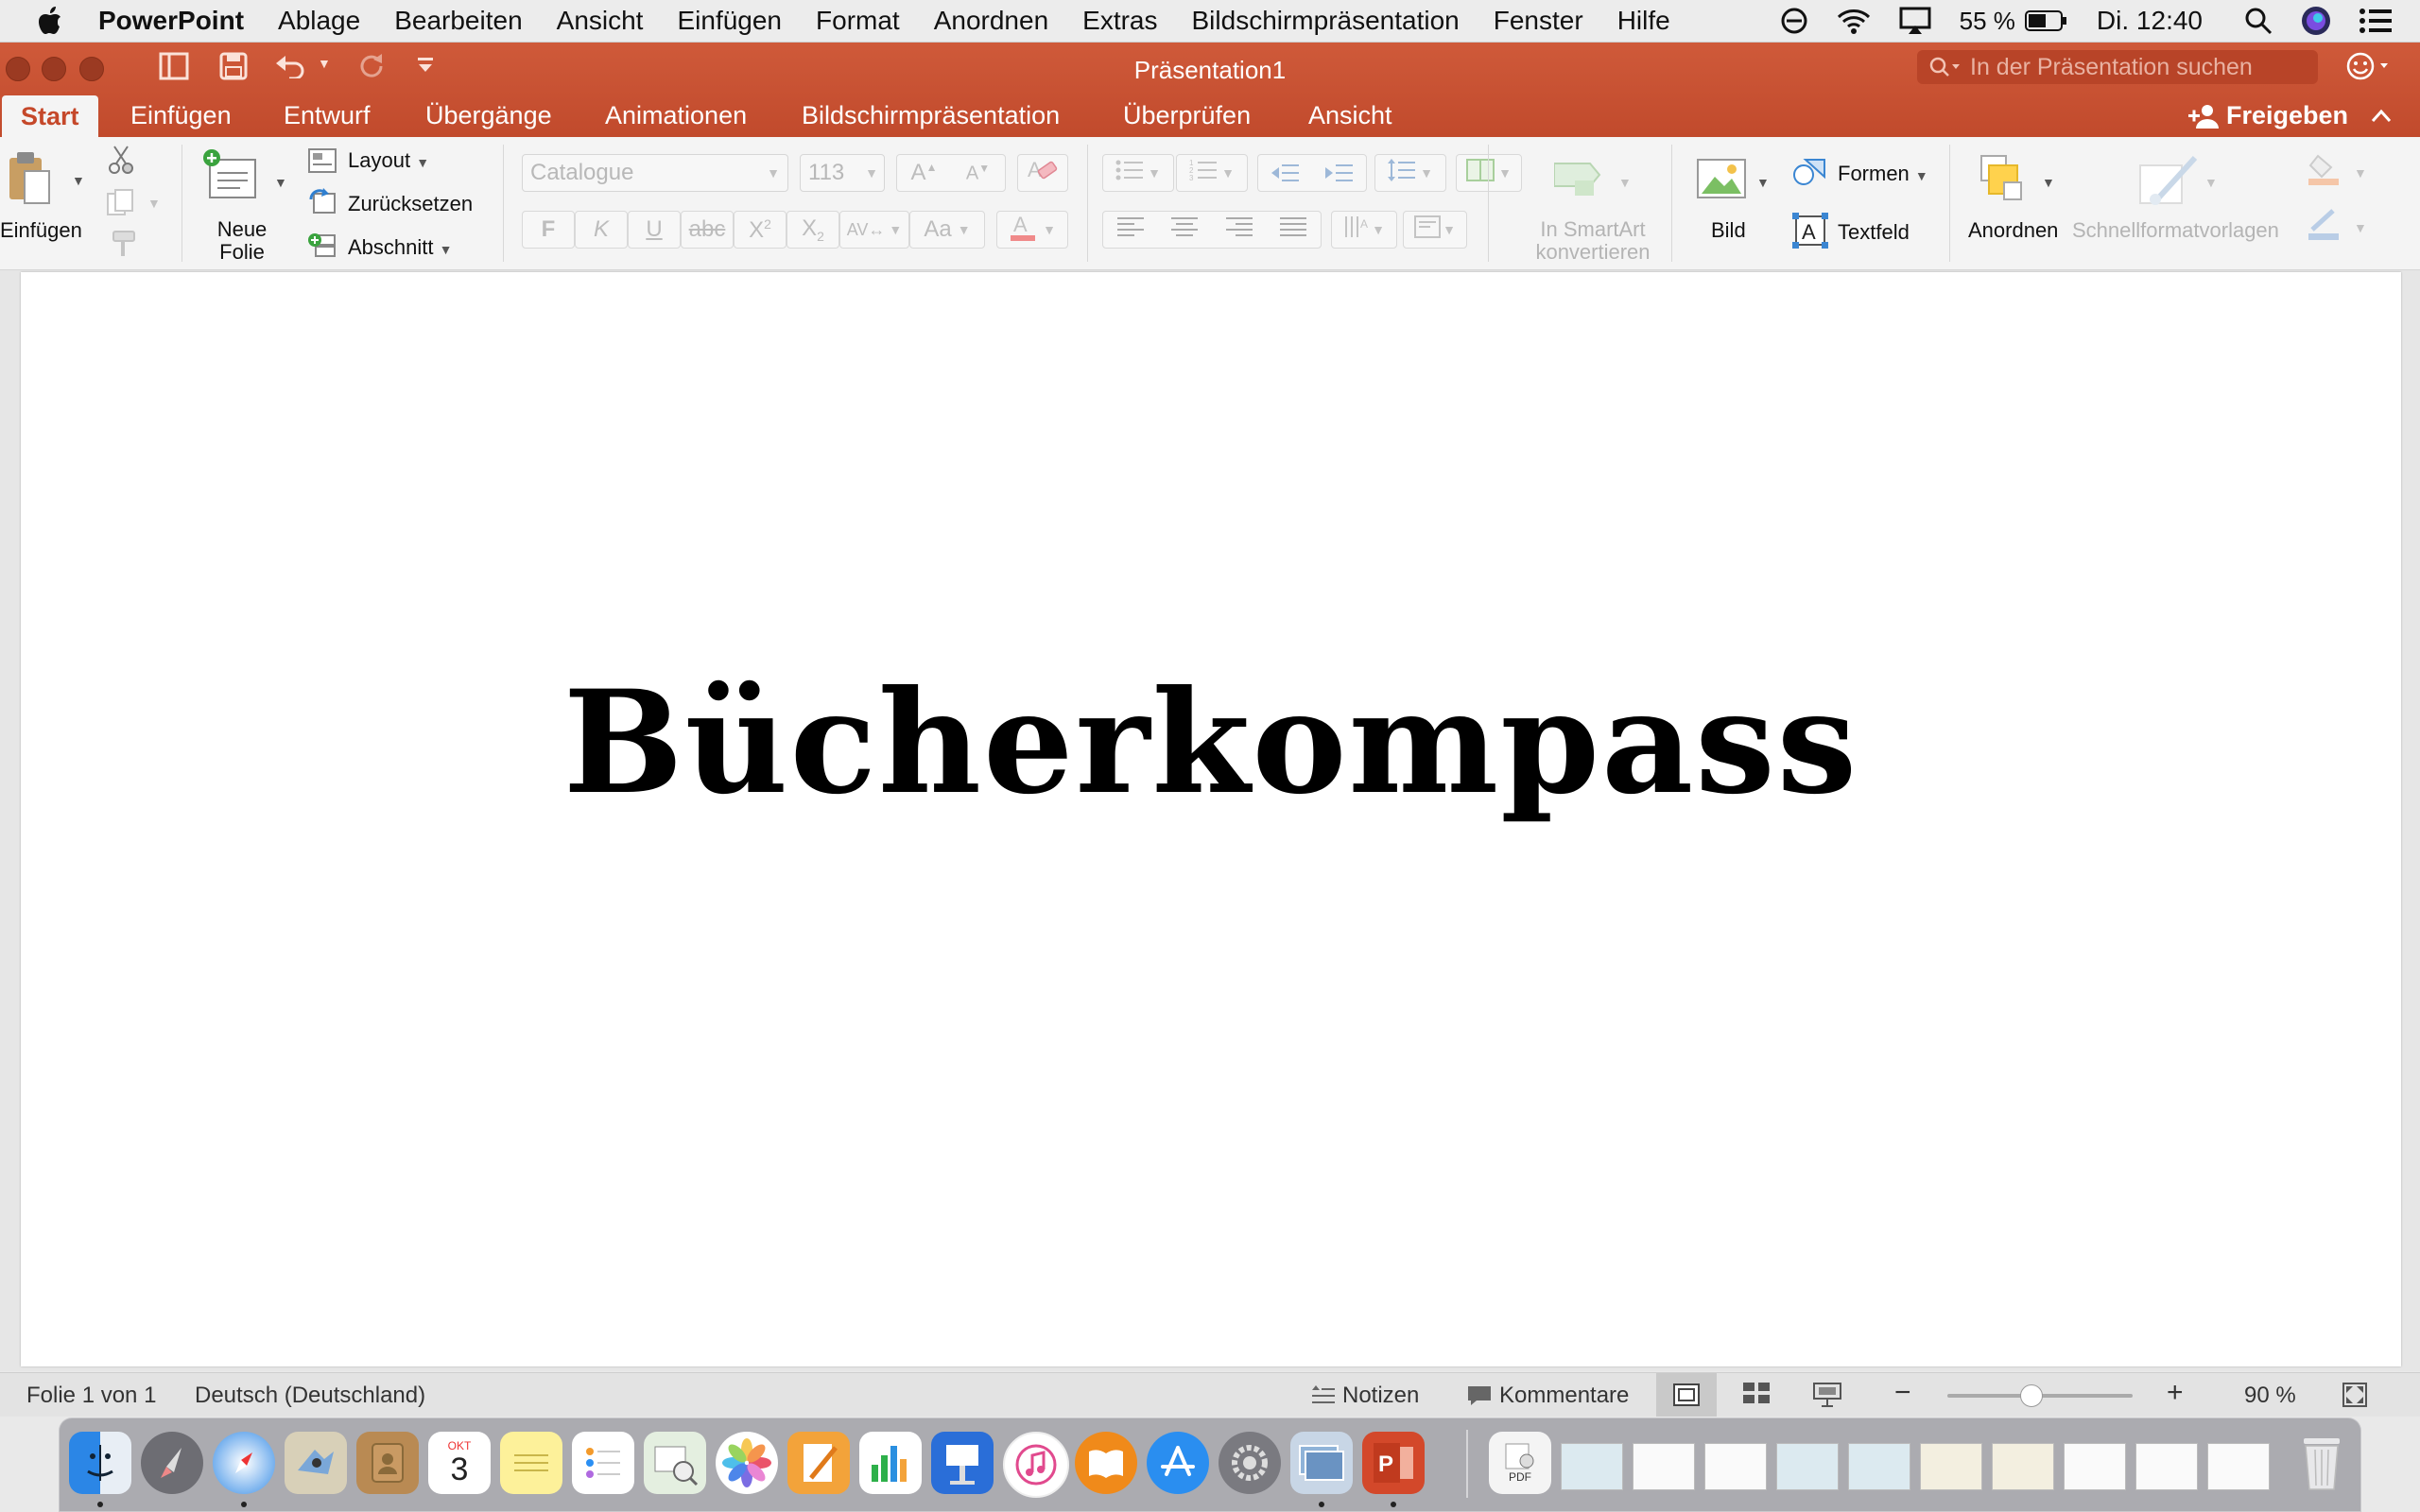  I want to click on arrange-label: Anordnen, so click(2013, 230).